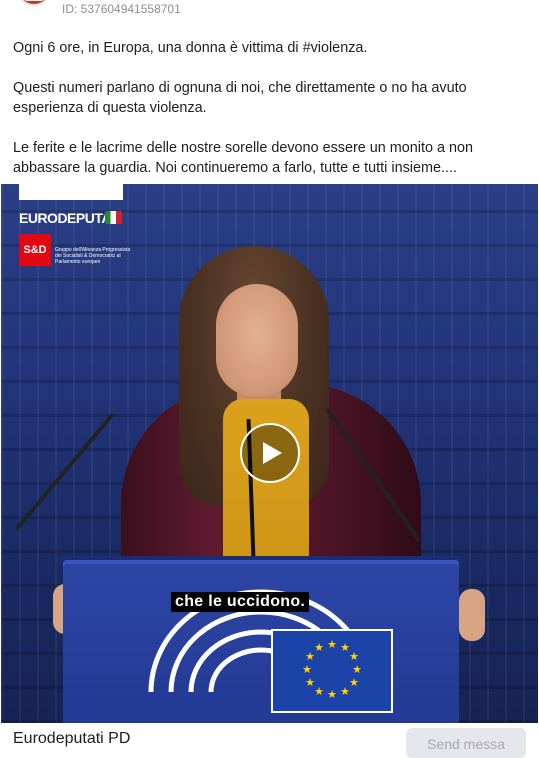 Image resolution: width=539 pixels, height=758 pixels. I want to click on video-subtitle: che le uccidono., so click(240, 602).